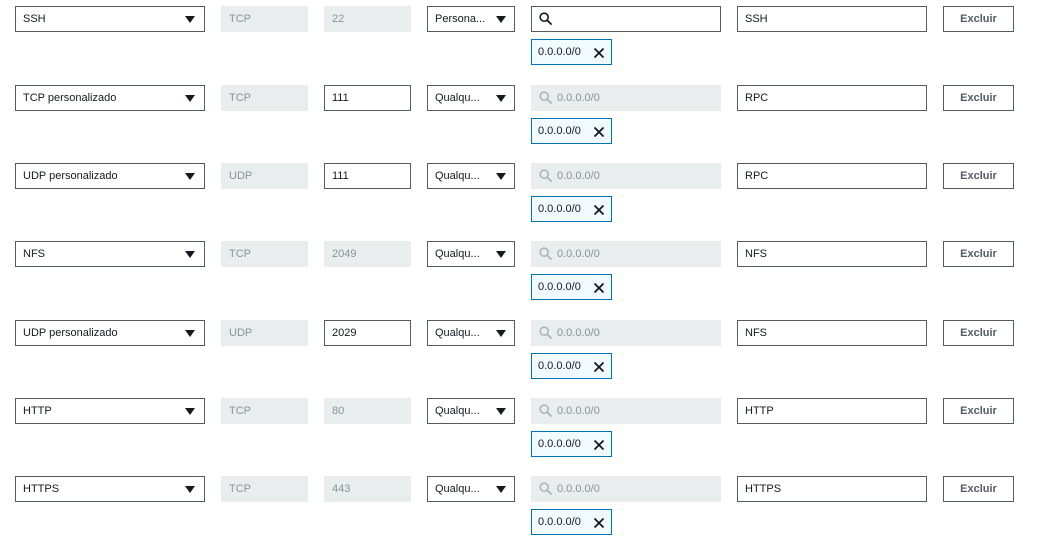 This screenshot has width=1037, height=542. What do you see at coordinates (338, 411) in the screenshot?
I see `port-range-value: 80` at bounding box center [338, 411].